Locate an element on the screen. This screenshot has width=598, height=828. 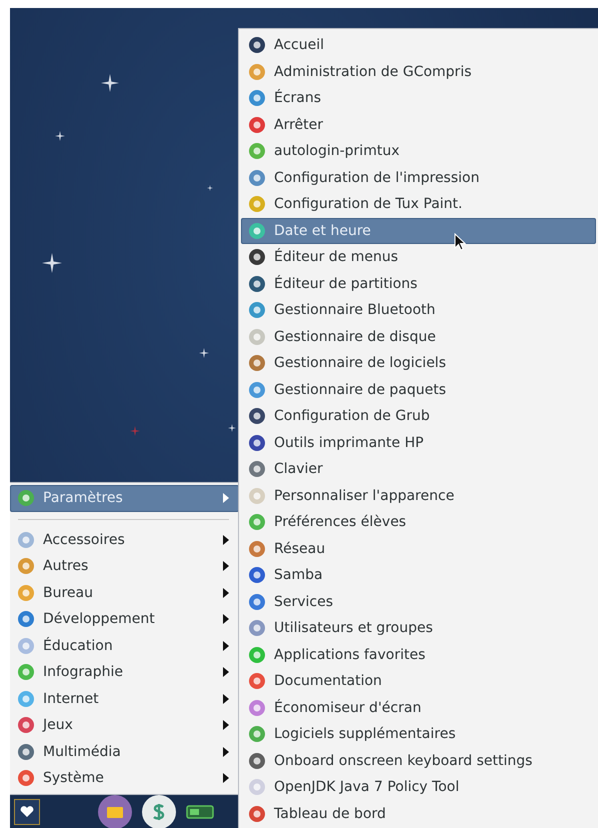
menu-item: Écrans is located at coordinates (418, 98).